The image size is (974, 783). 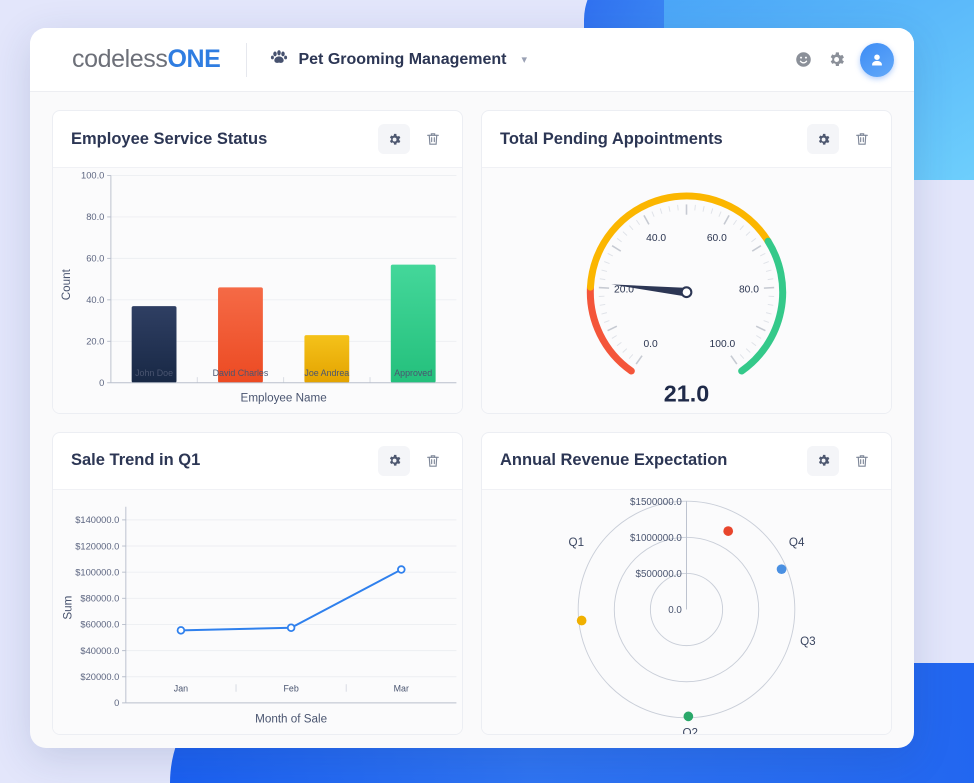 What do you see at coordinates (290, 688) in the screenshot?
I see `line-category-label: Feb` at bounding box center [290, 688].